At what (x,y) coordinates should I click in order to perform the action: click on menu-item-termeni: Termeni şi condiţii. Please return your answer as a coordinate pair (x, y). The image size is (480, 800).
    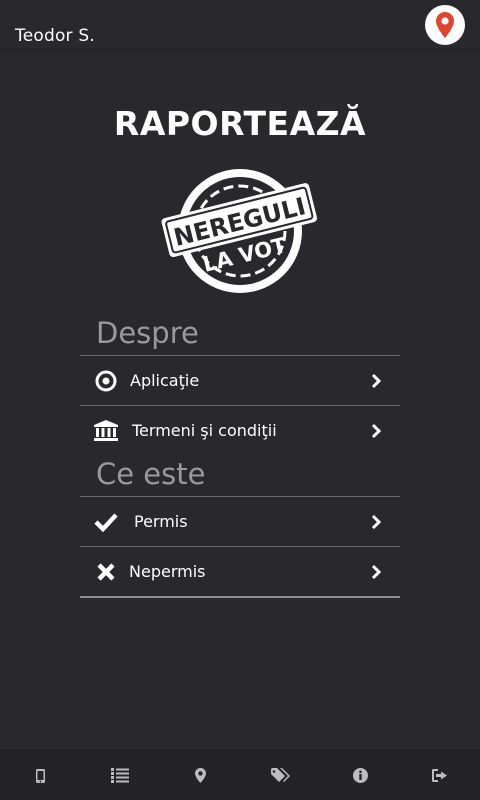
    Looking at the image, I should click on (240, 430).